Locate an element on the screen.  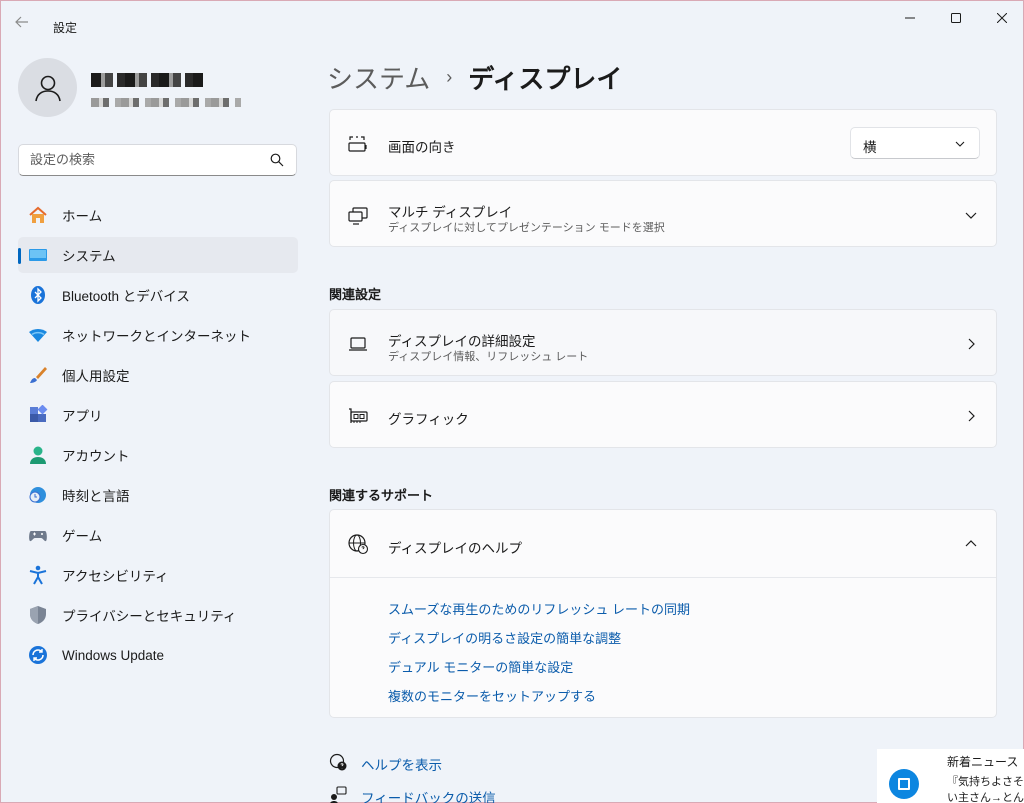
orientation-title: 画面の向き is located at coordinates (422, 147).